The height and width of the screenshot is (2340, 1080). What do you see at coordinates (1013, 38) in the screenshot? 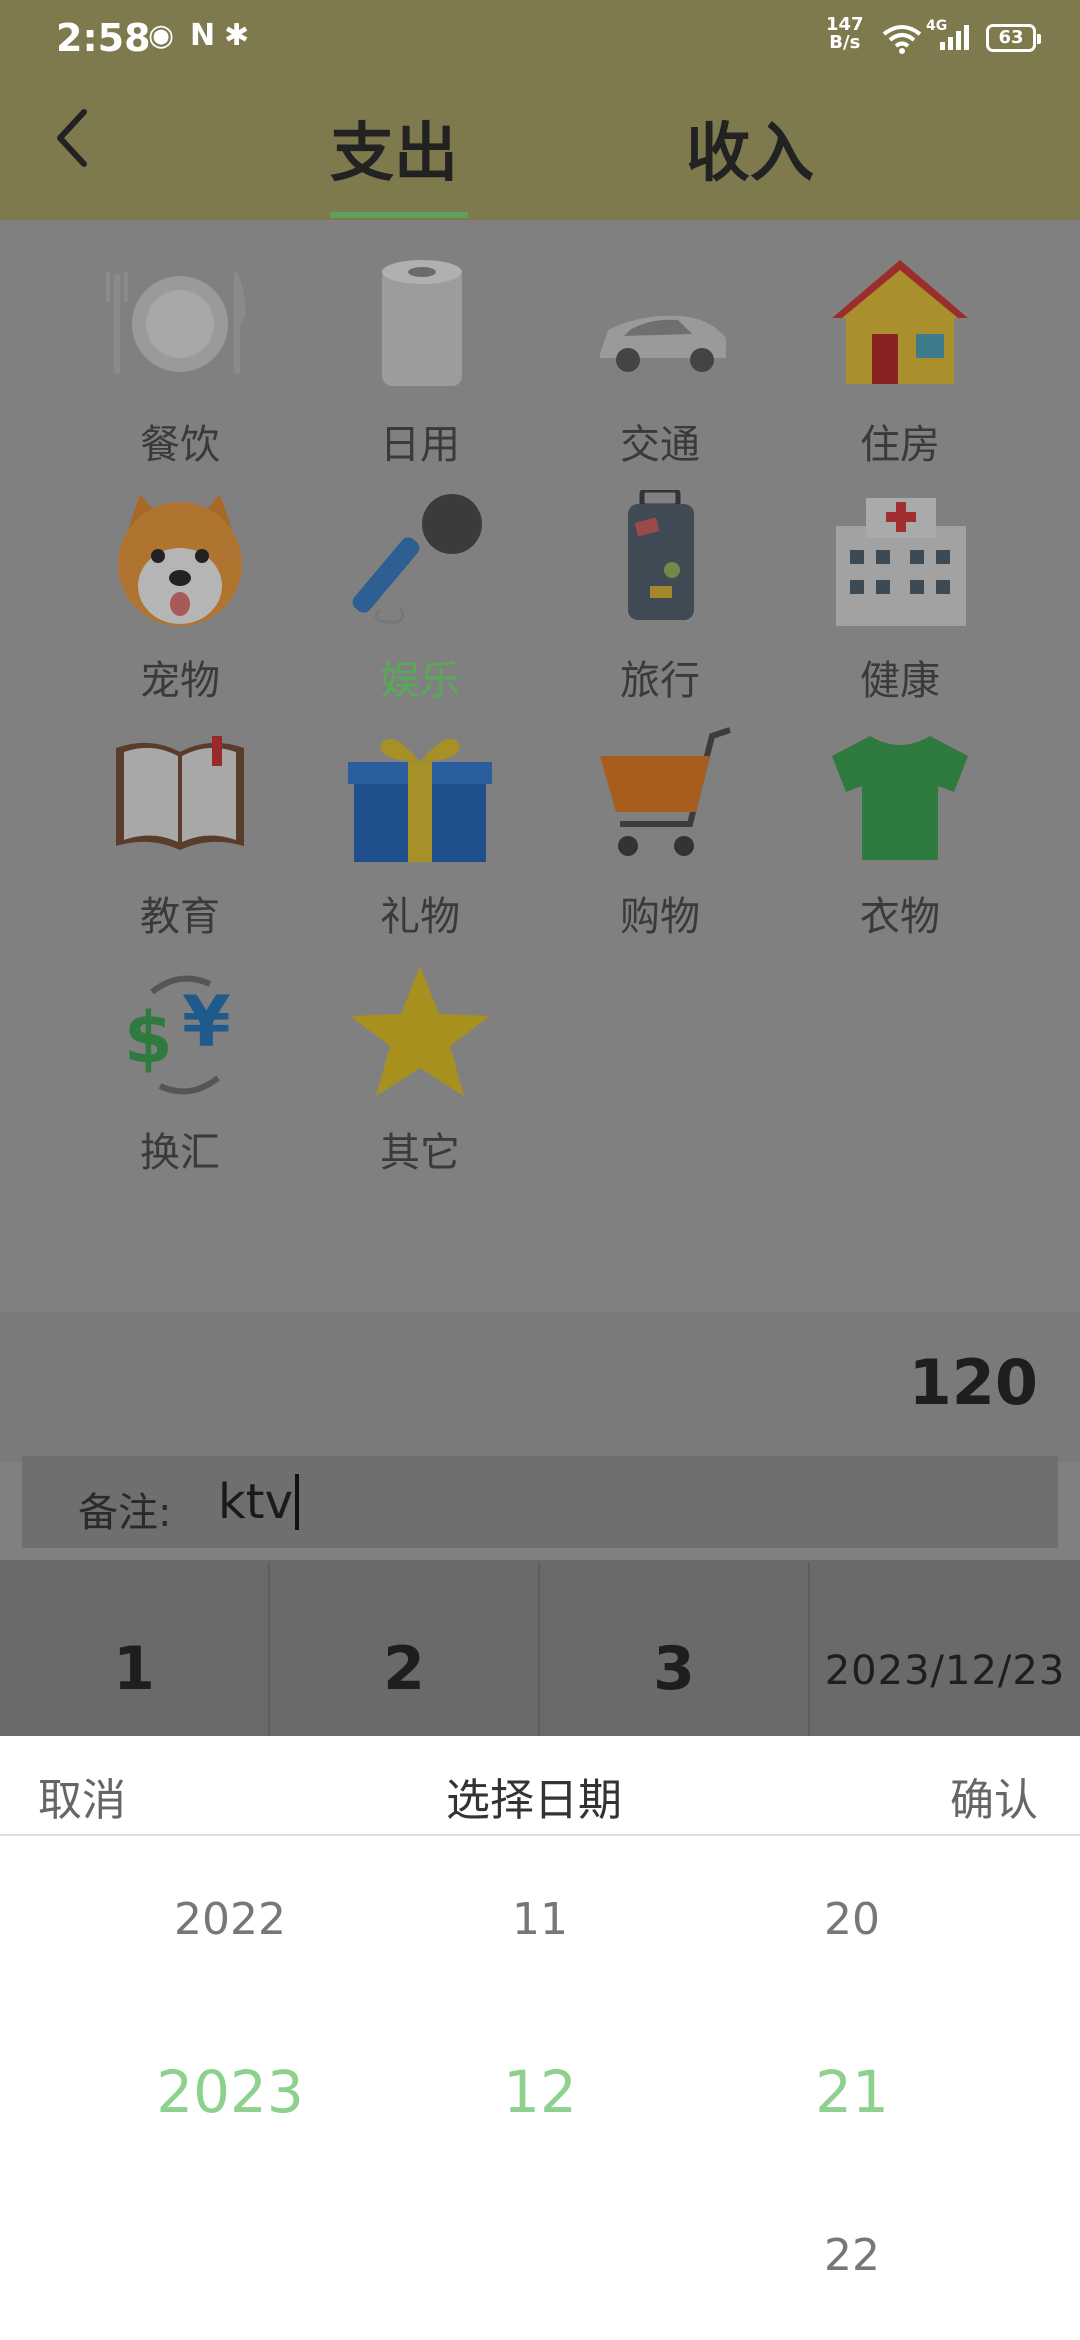
I see `battery-icon: 63` at bounding box center [1013, 38].